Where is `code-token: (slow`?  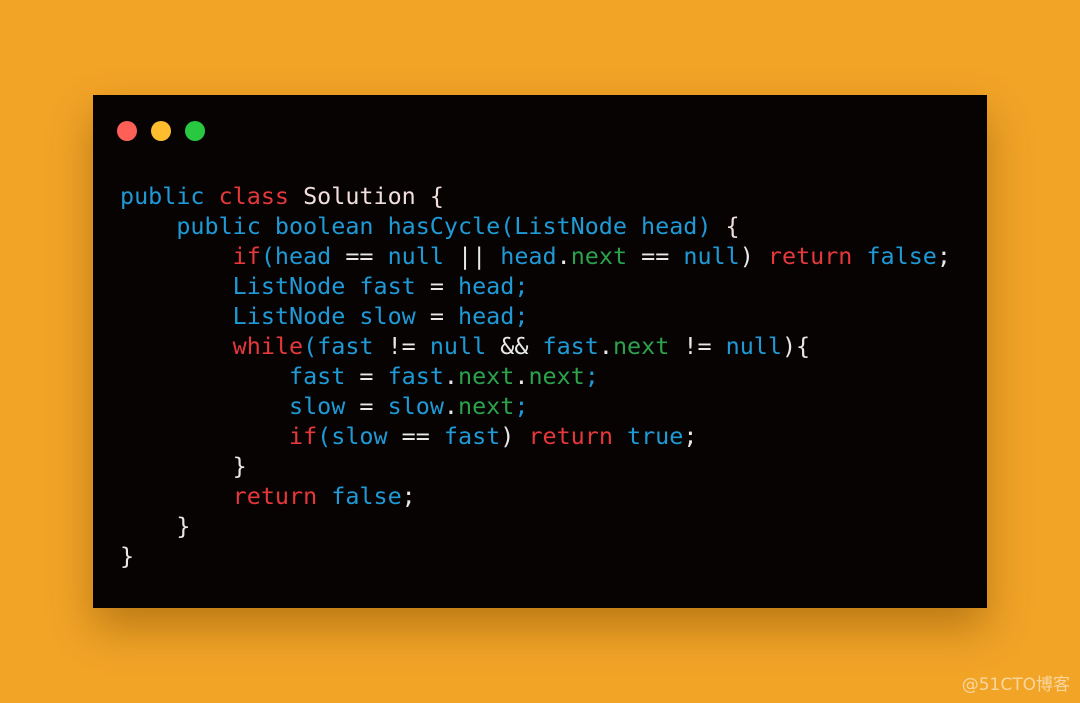
code-token: (slow is located at coordinates (359, 436).